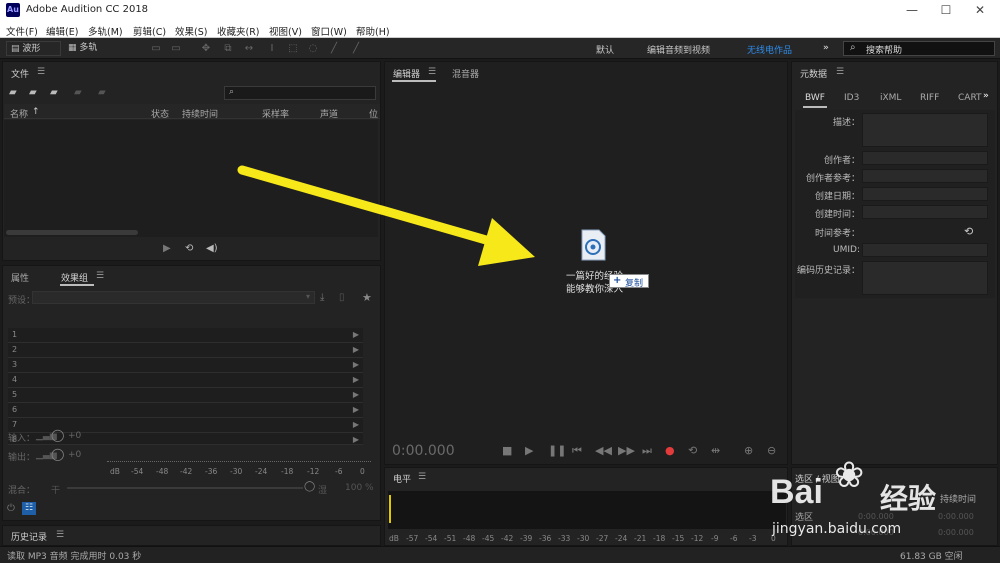 The height and width of the screenshot is (563, 1000). What do you see at coordinates (929, 98) in the screenshot?
I see `tab-riff: RIFF` at bounding box center [929, 98].